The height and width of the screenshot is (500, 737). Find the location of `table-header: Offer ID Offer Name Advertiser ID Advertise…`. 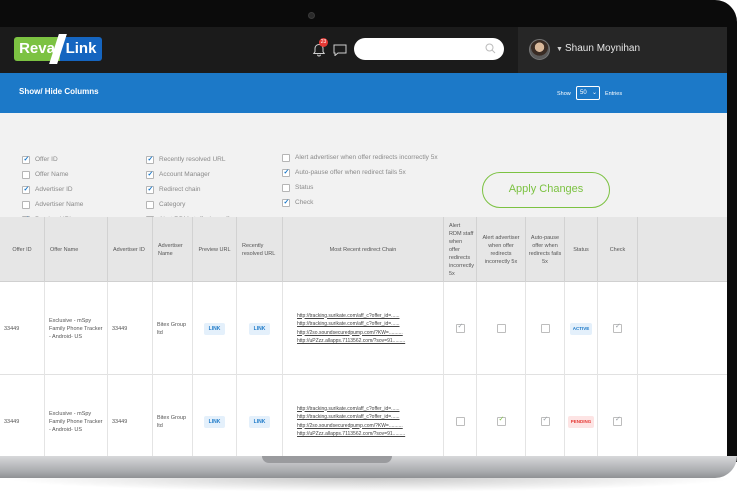

table-header: Offer ID Offer Name Advertiser ID Advertise… is located at coordinates (363, 249).